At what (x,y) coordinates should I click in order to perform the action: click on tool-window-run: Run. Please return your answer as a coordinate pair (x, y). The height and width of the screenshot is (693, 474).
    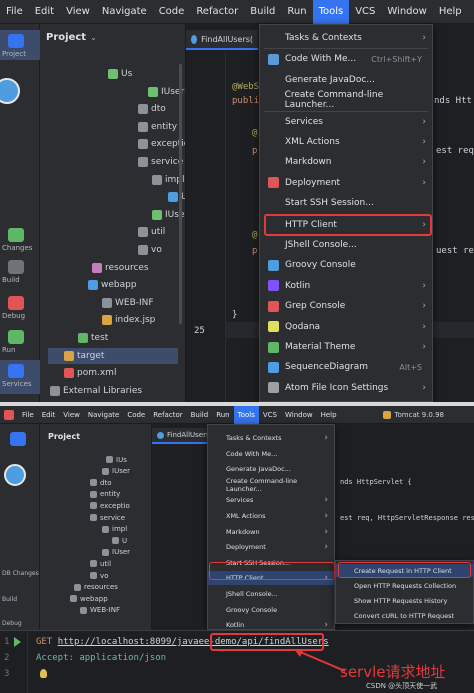
    Looking at the image, I should click on (20, 340).